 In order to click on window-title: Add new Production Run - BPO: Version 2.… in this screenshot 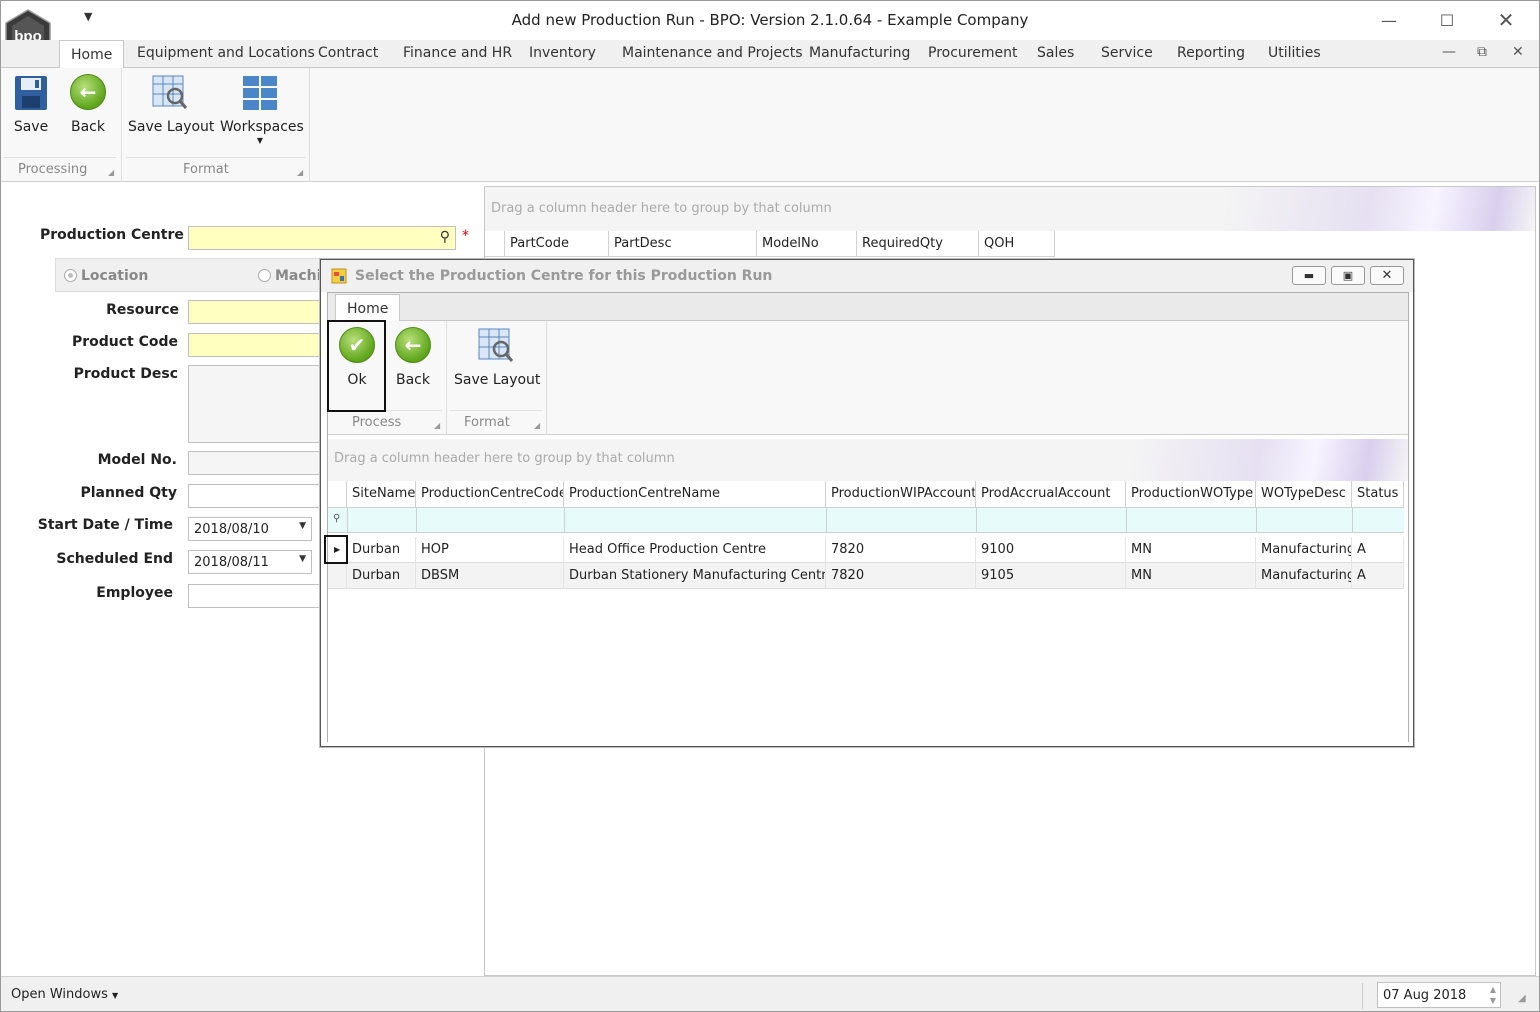, I will do `click(770, 20)`.